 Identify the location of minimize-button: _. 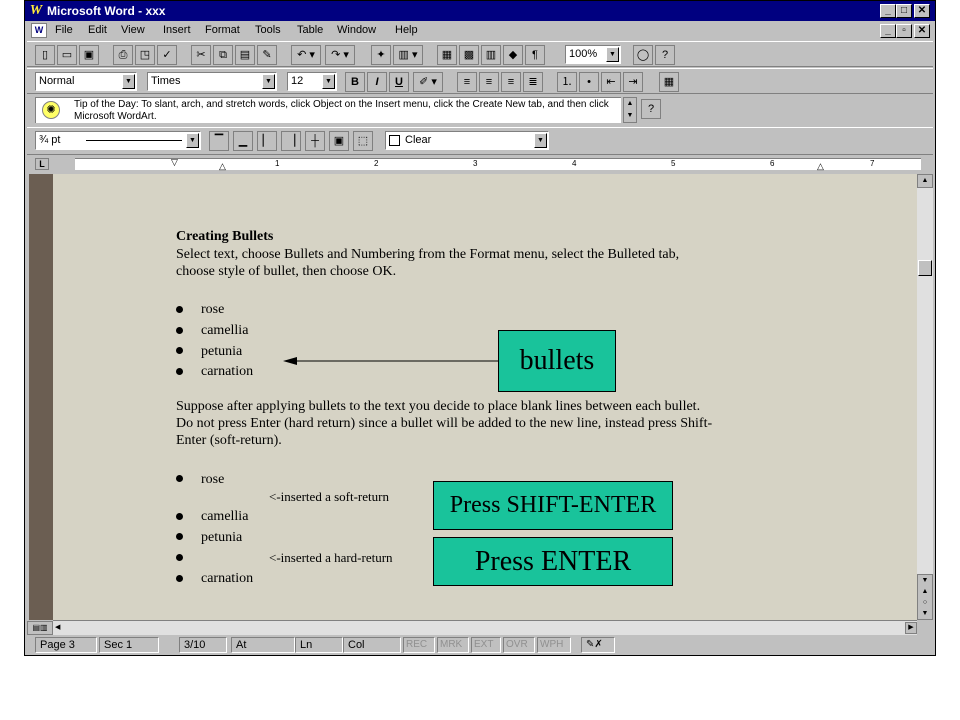
(888, 11).